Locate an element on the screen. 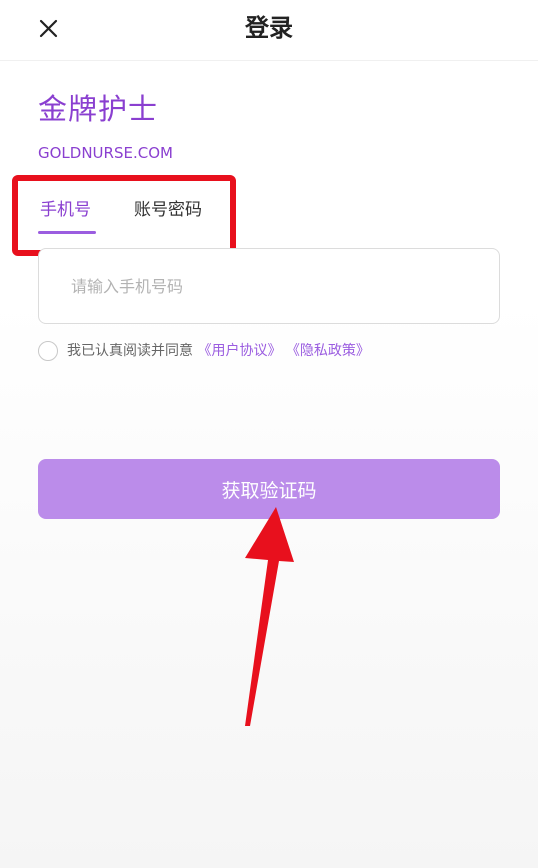  get-verification-code-button: 获取验证码 is located at coordinates (269, 489).